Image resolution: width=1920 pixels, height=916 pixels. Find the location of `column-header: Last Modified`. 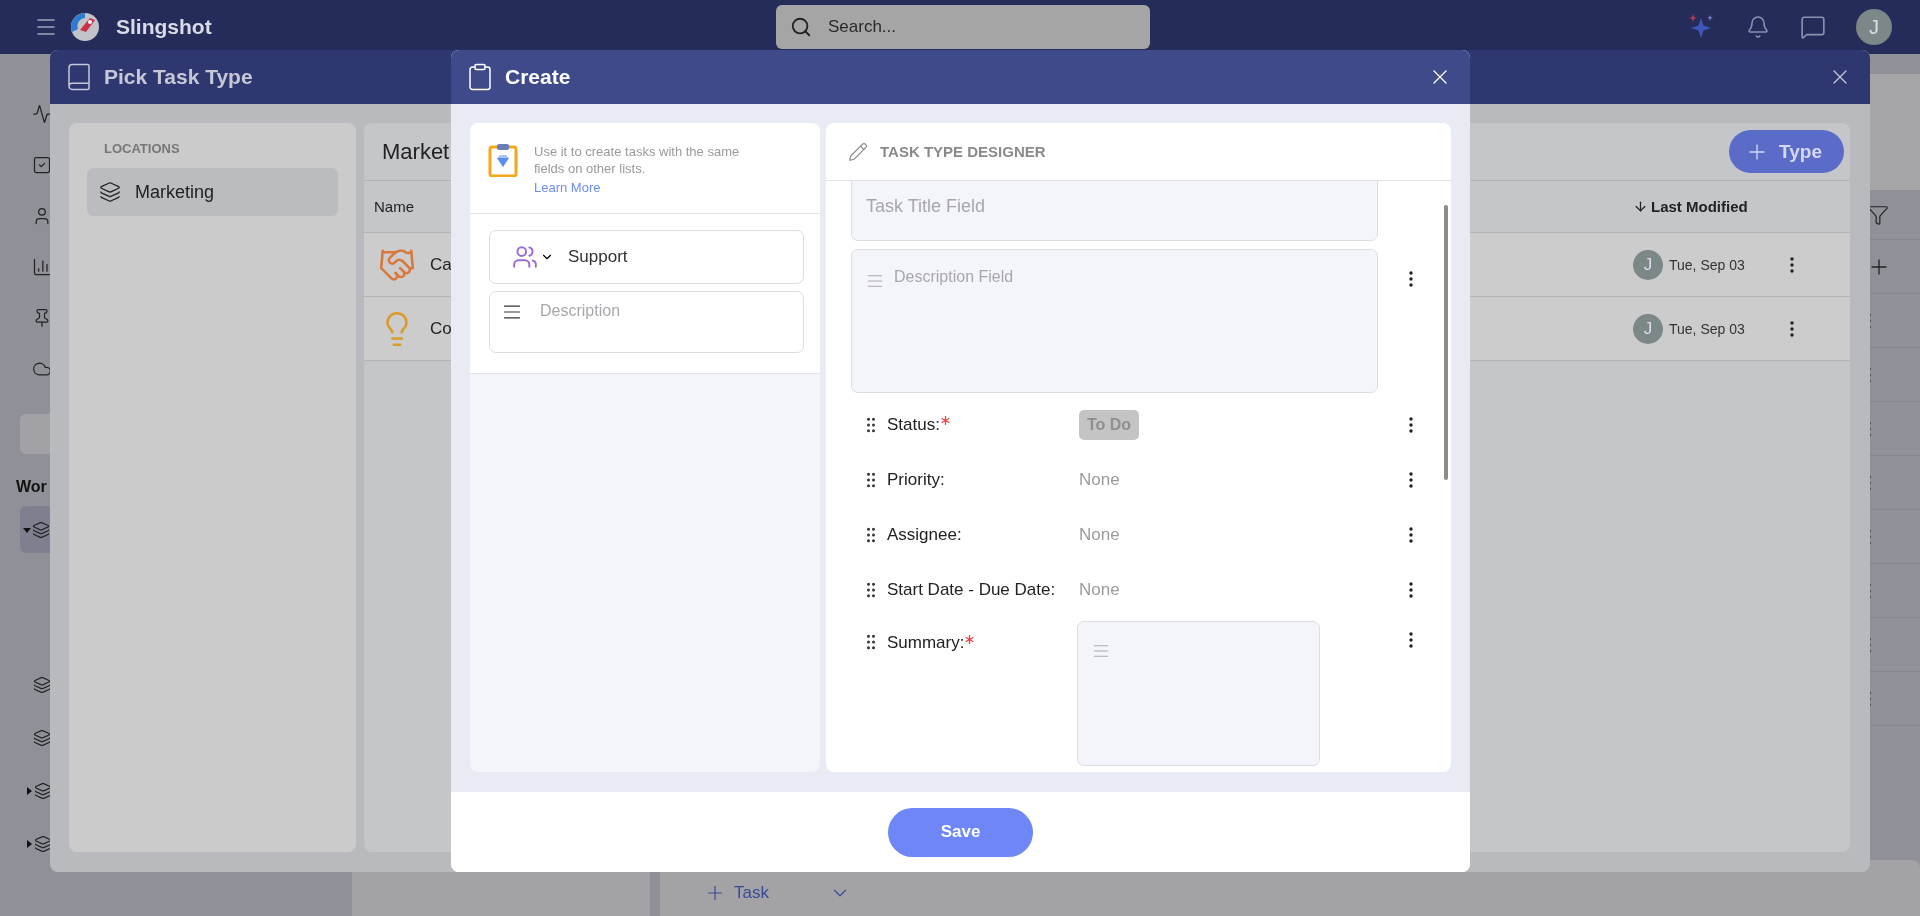

column-header: Last Modified is located at coordinates (1690, 206).